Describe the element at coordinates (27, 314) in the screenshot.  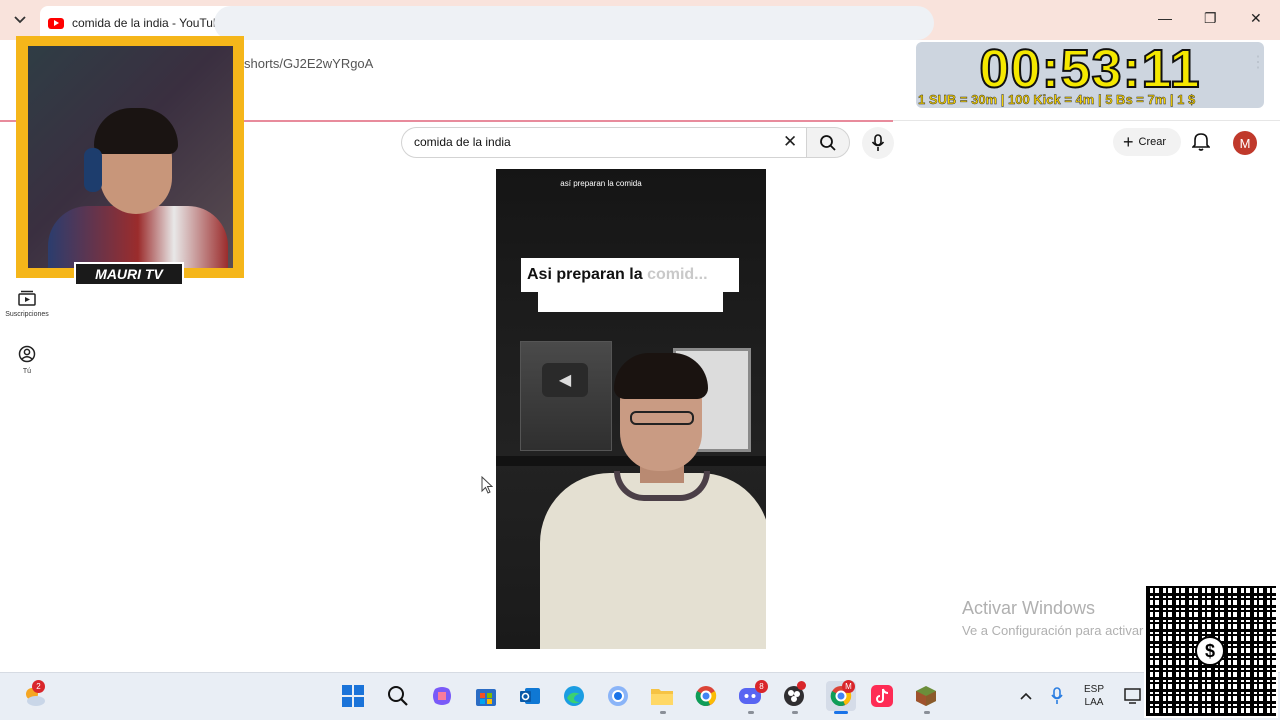
I see `sidebar-item-label: Suscripciones` at that location.